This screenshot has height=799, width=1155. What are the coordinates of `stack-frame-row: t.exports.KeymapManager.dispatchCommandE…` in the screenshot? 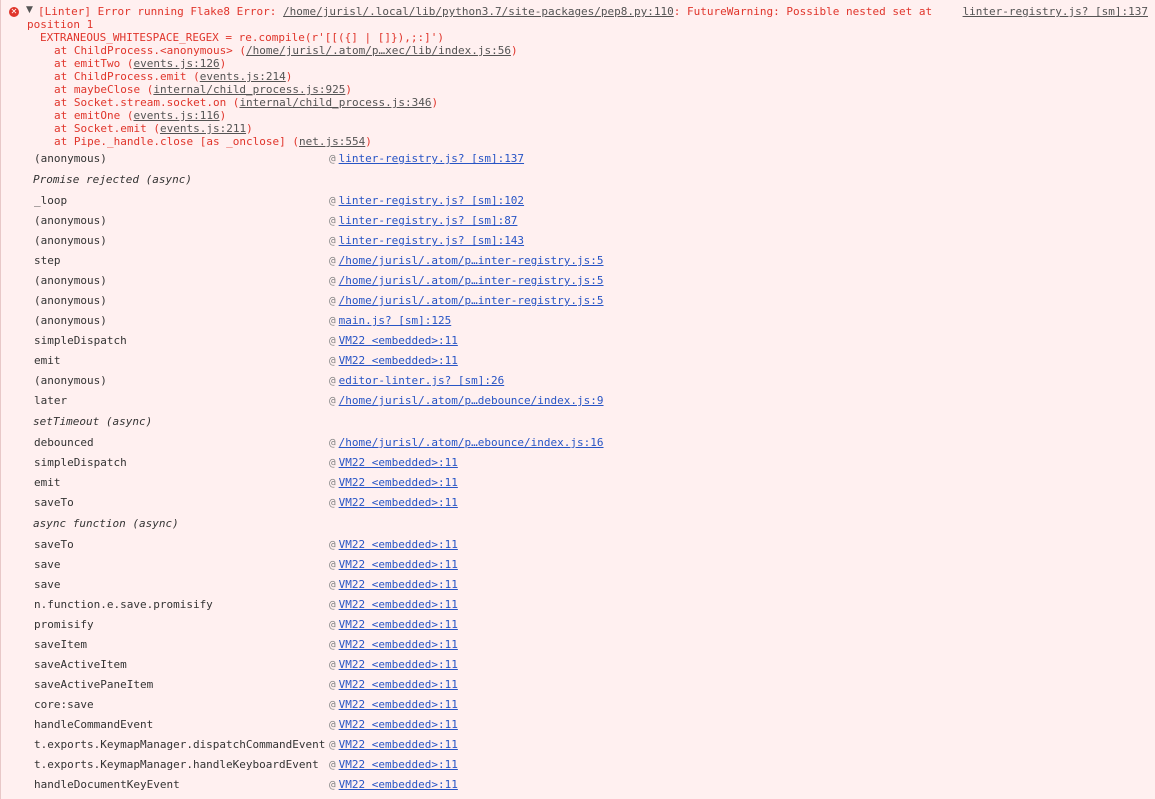 It's located at (246, 745).